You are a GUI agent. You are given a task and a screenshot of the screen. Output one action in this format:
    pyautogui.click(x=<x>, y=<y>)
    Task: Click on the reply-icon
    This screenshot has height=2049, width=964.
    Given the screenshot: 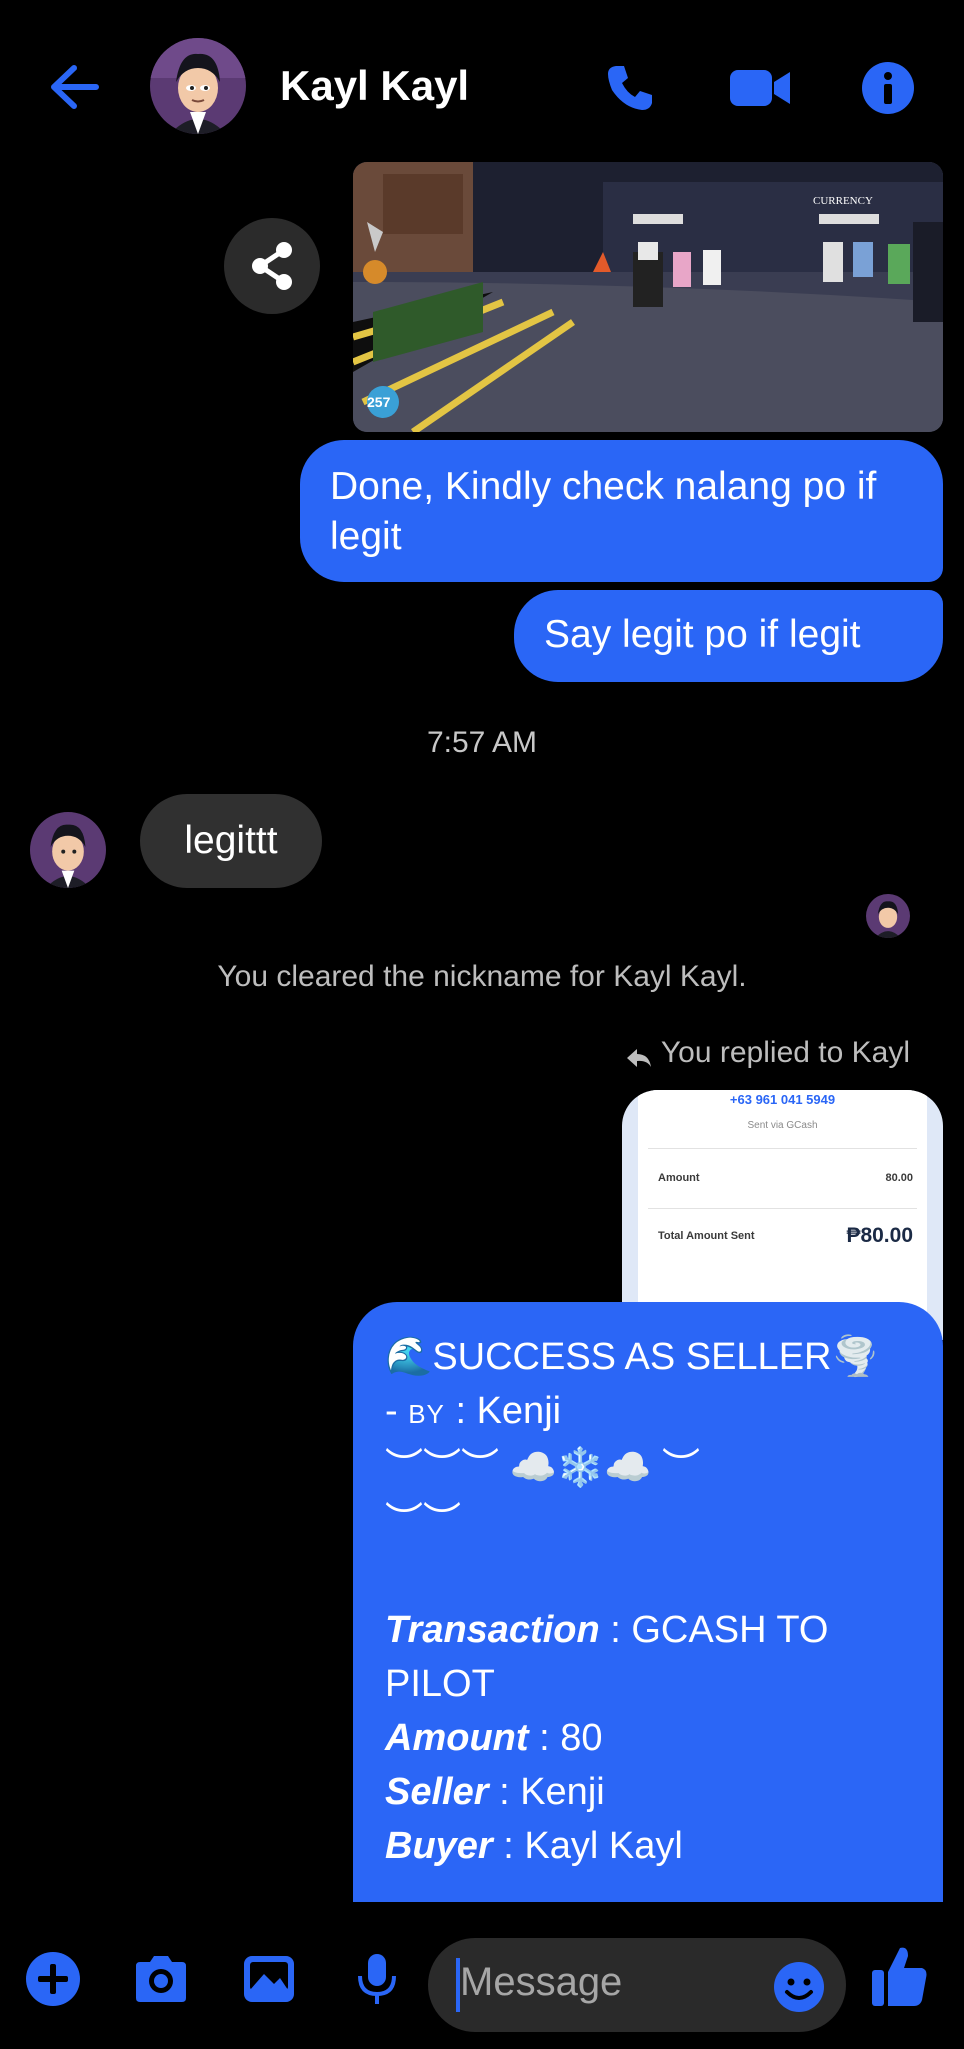 What is the action you would take?
    pyautogui.click(x=639, y=1055)
    